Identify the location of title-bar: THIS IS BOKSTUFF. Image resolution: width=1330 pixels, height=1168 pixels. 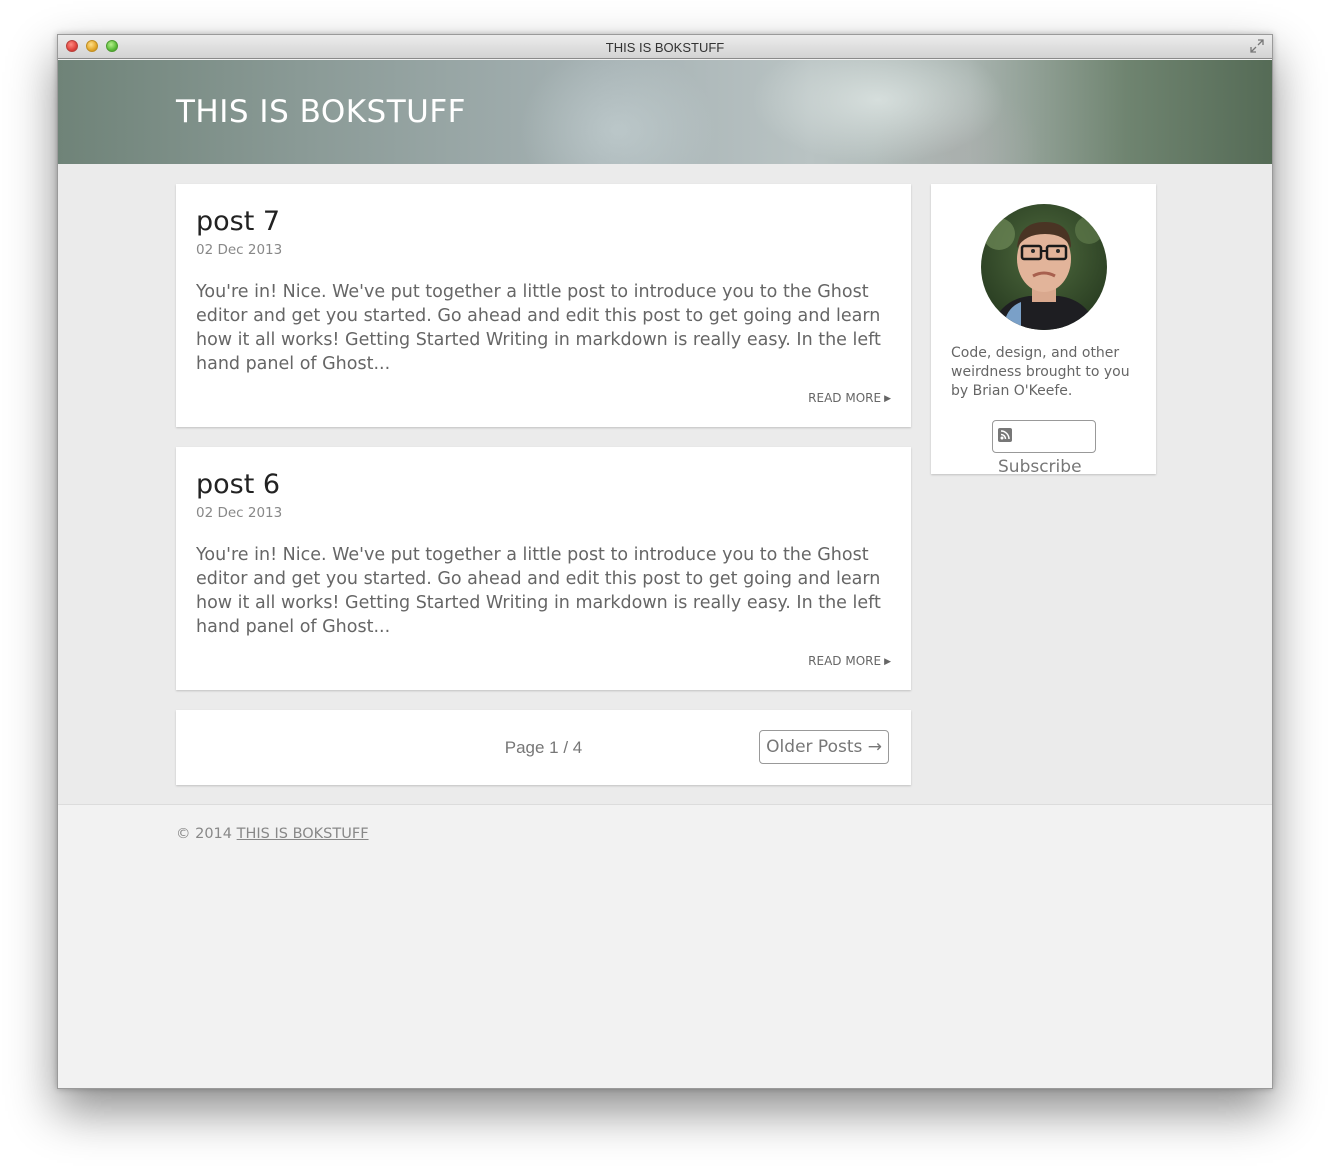
(665, 47).